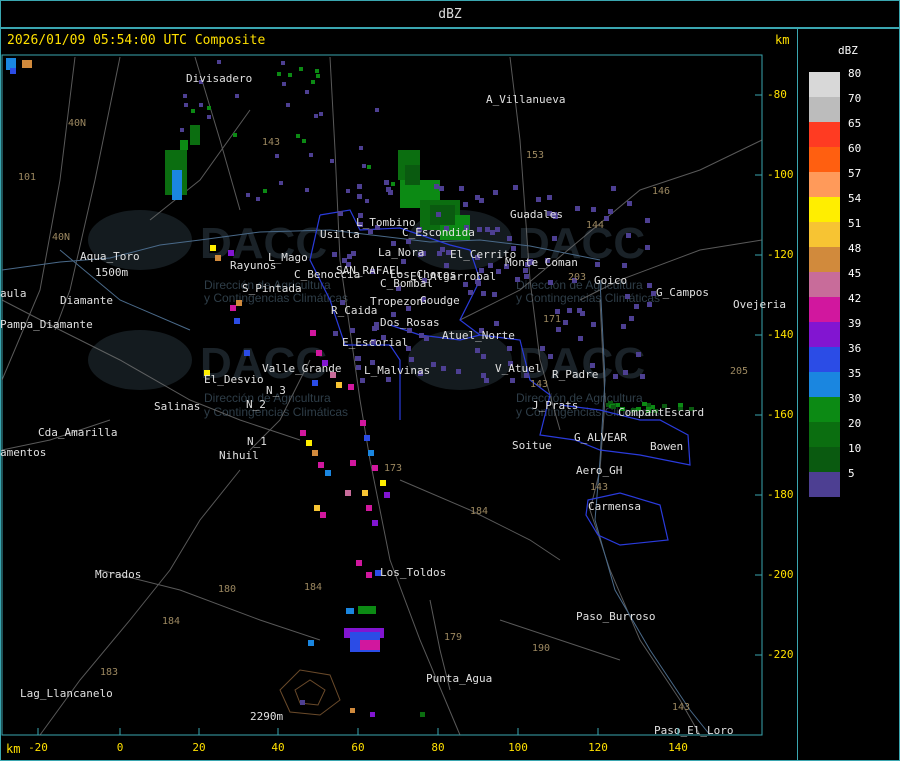 Image resolution: width=900 pixels, height=761 pixels. Describe the element at coordinates (46, 324) in the screenshot. I see `place-label: Pampa_Diamante` at that location.